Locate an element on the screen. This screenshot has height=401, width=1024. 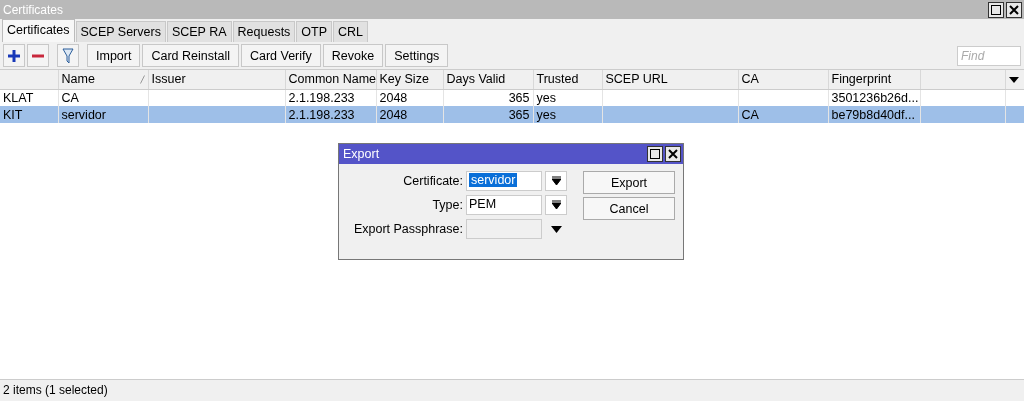
input-field: PEM is located at coordinates (504, 205).